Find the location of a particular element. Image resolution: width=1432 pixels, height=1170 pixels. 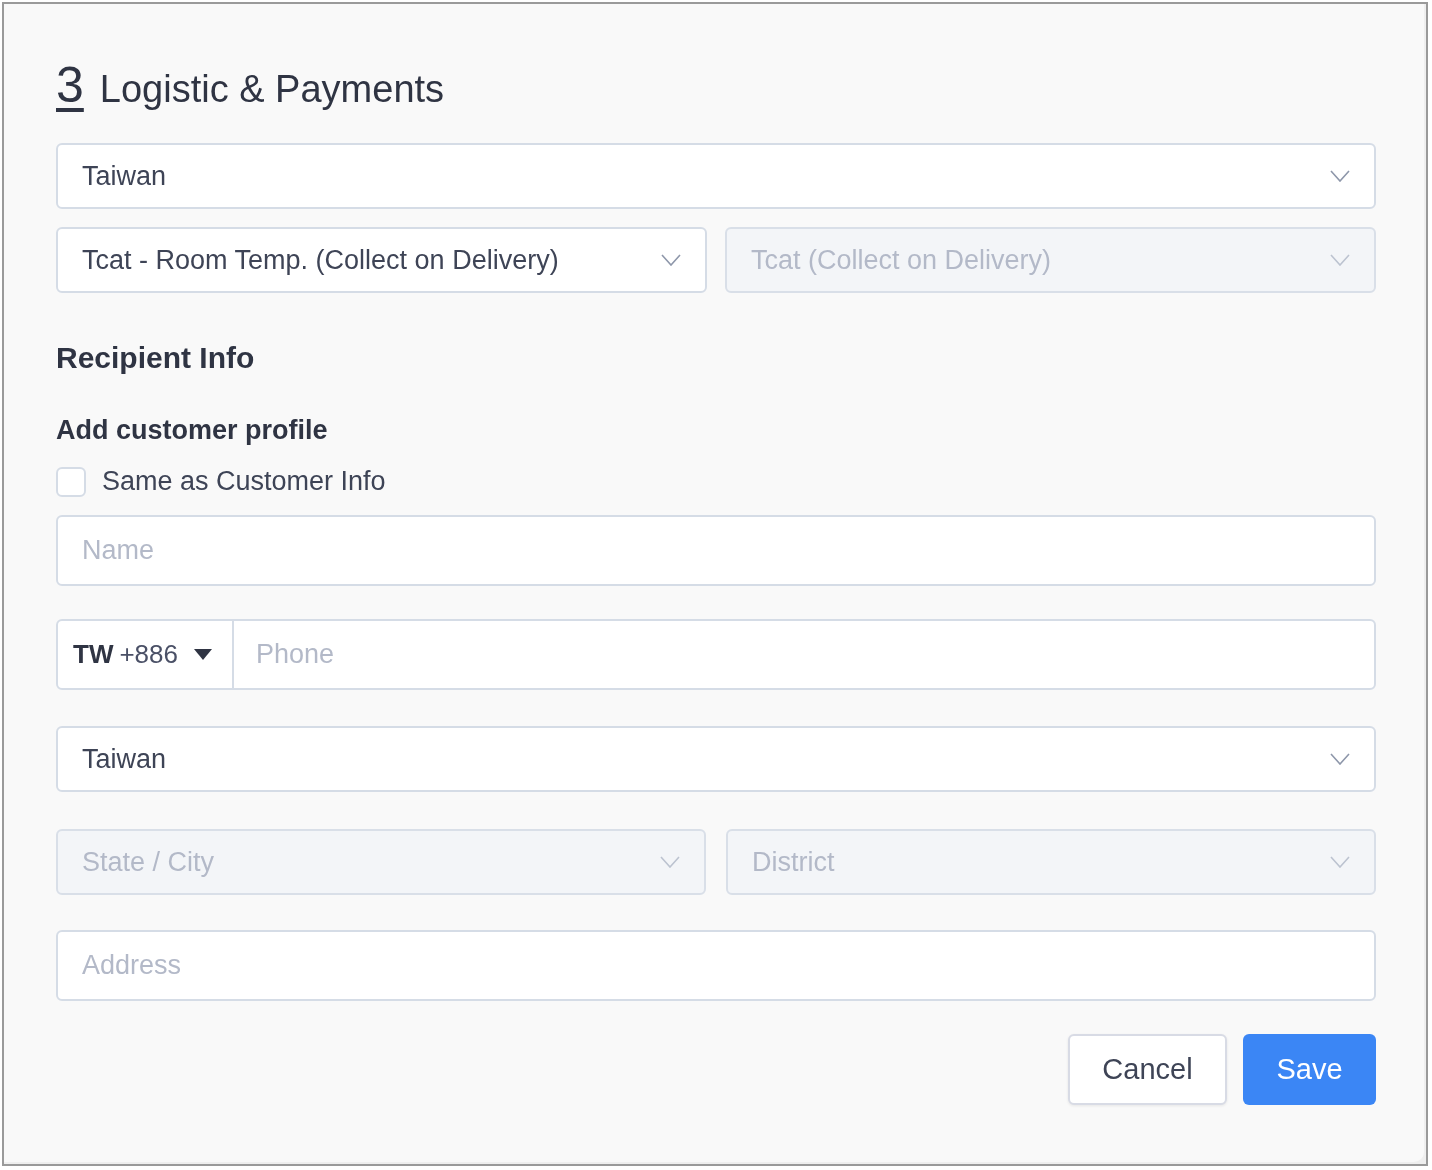

dial-code: +886 is located at coordinates (148, 654).